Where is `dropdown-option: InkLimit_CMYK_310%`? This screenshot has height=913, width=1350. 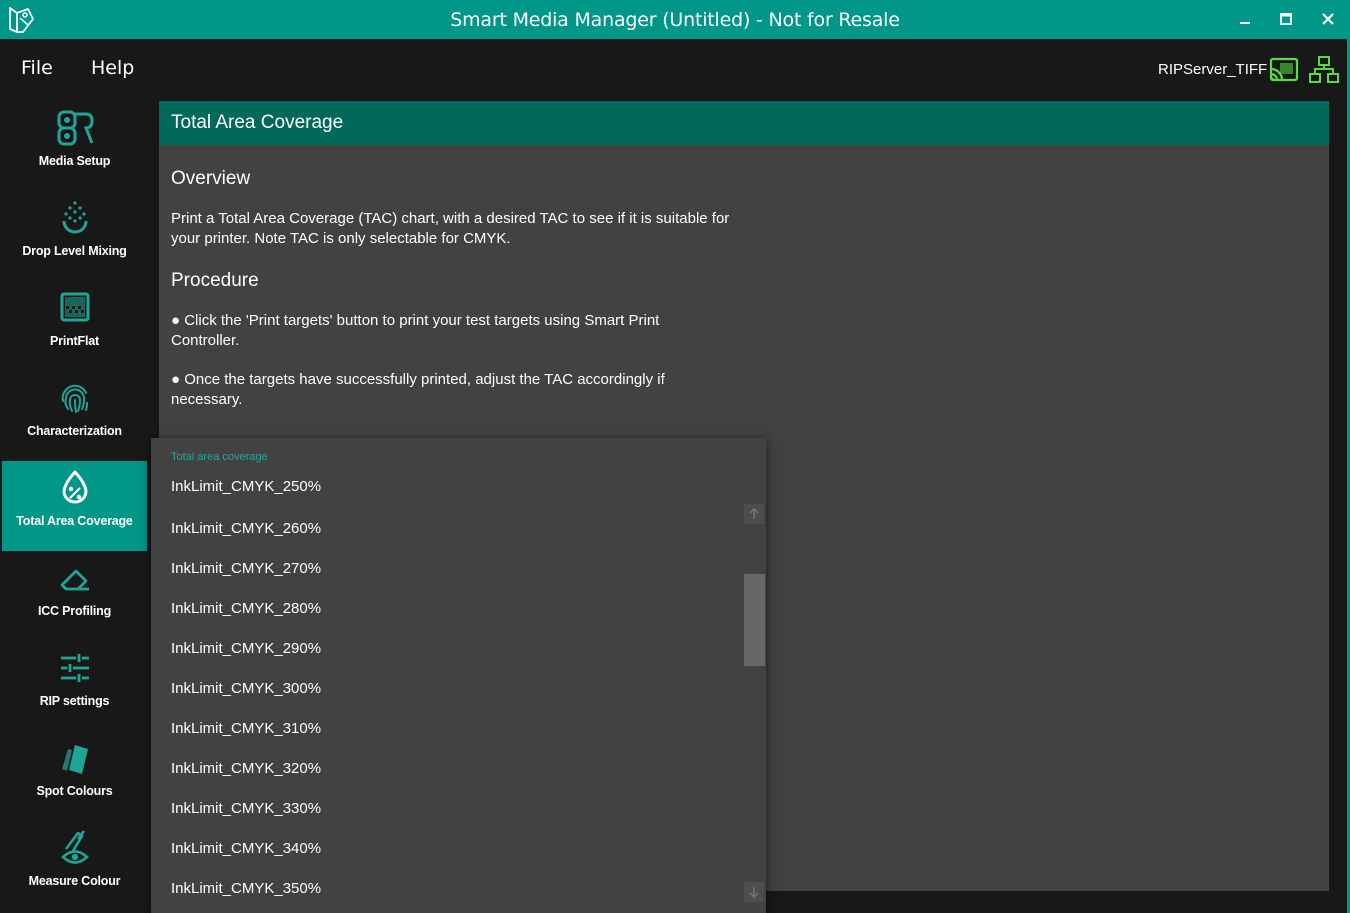 dropdown-option: InkLimit_CMYK_310% is located at coordinates (446, 729).